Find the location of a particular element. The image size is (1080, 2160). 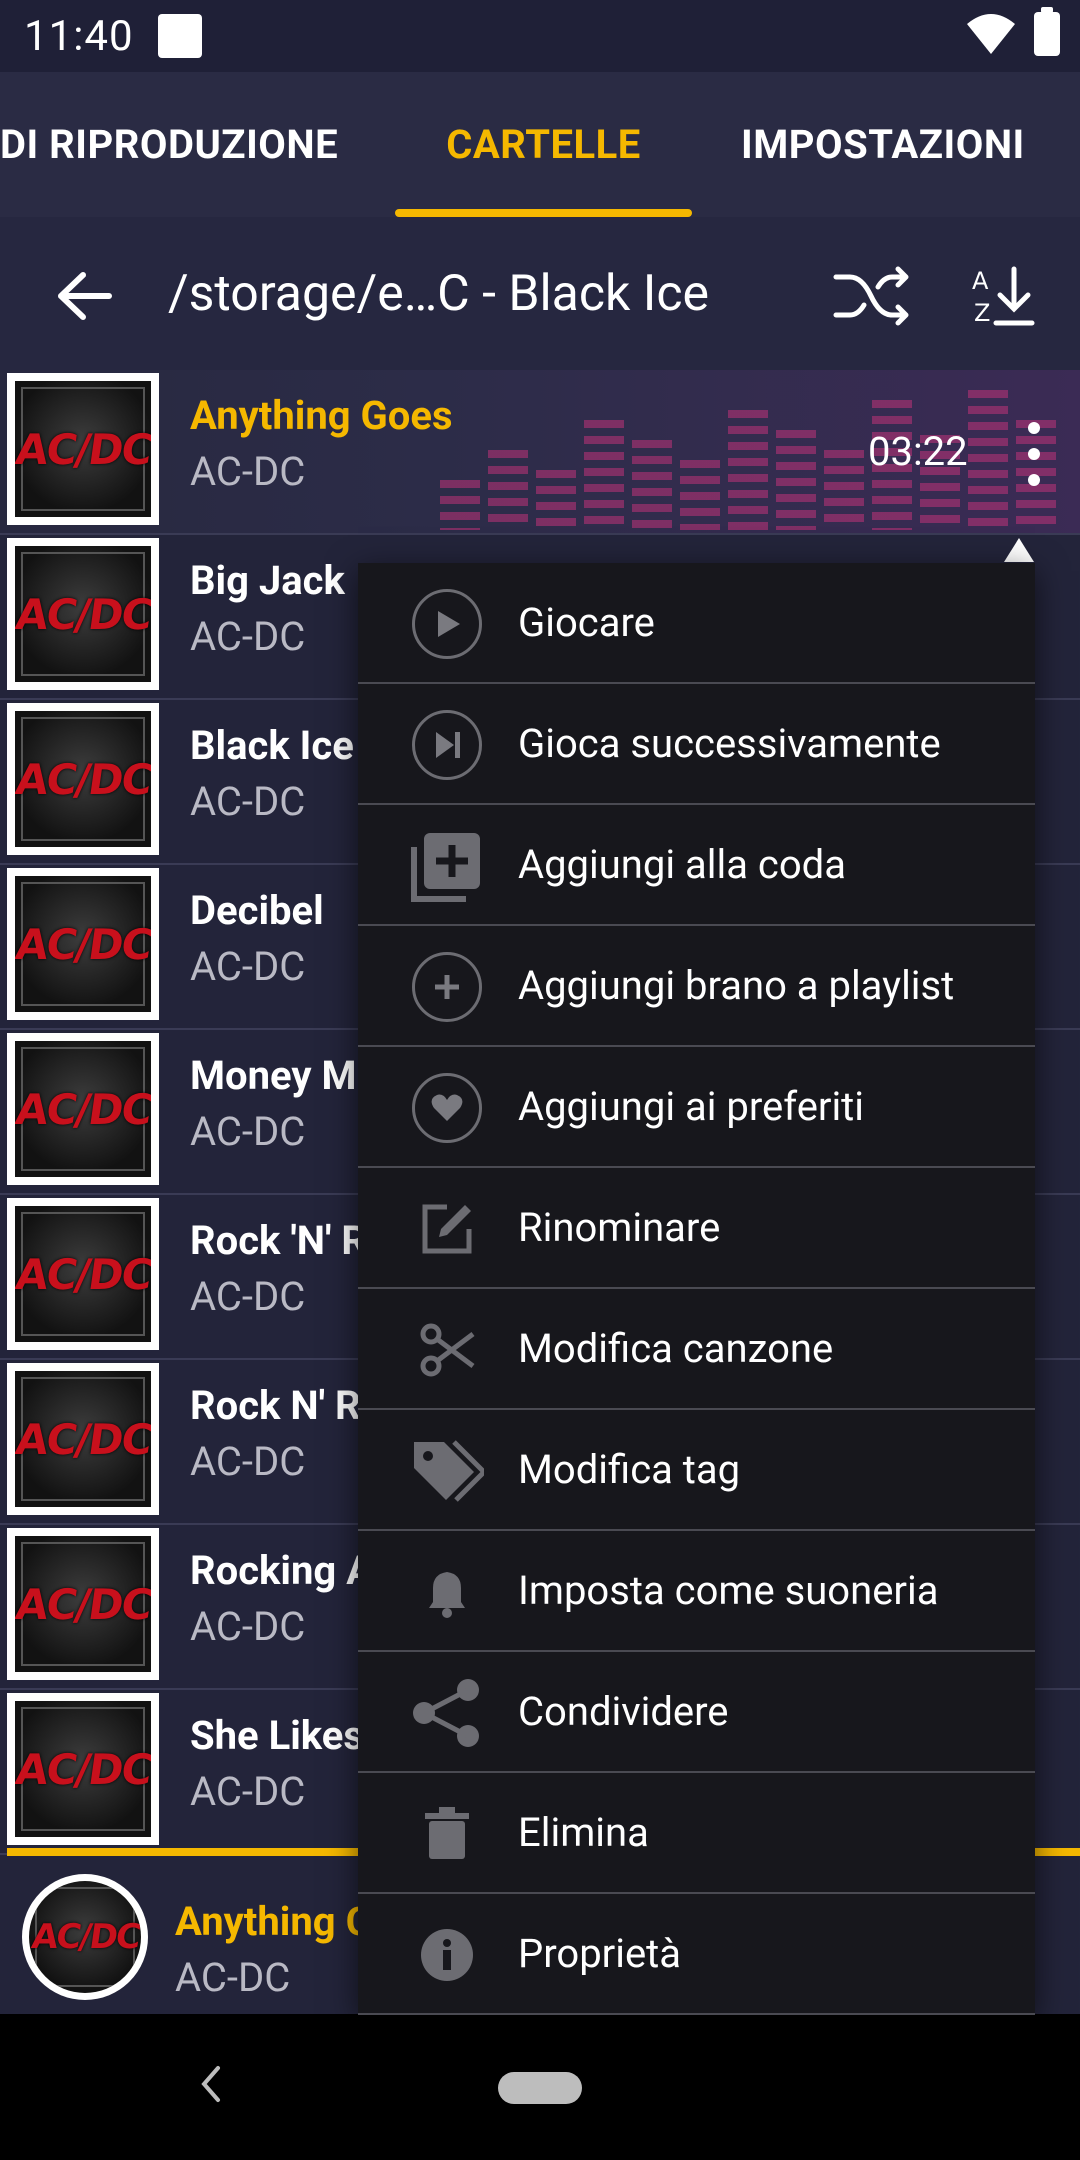

menu-item-edit-tag: Modifica tag is located at coordinates (696, 1470).